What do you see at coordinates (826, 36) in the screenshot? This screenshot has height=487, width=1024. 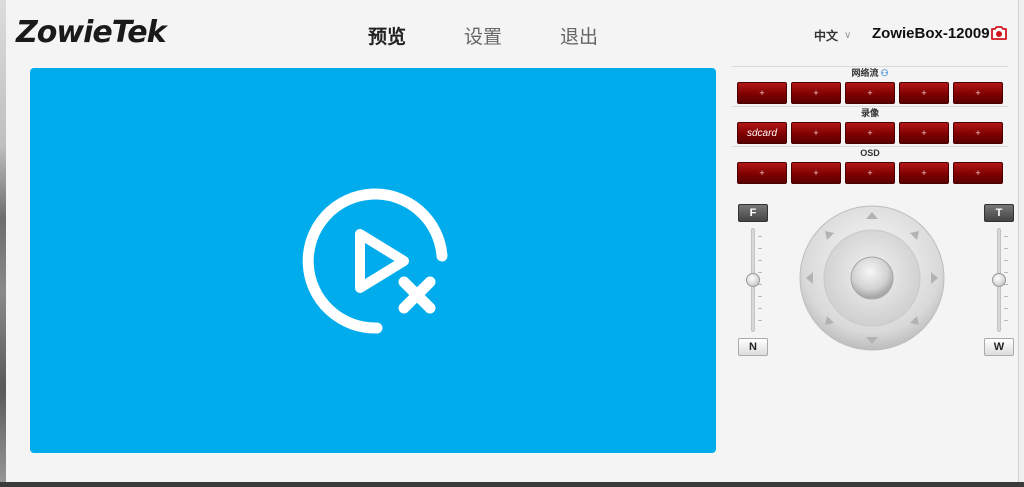 I see `language-value: 中文` at bounding box center [826, 36].